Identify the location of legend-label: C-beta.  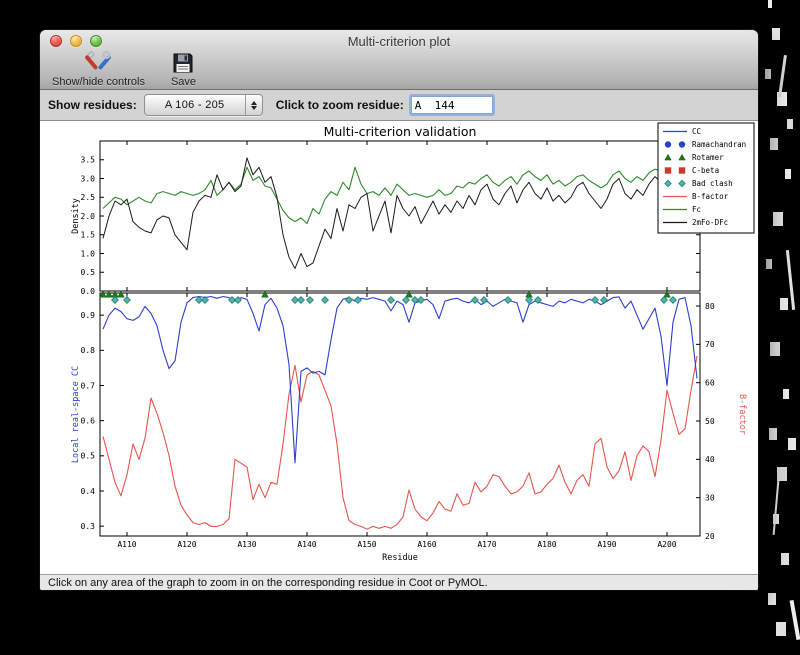
(705, 170).